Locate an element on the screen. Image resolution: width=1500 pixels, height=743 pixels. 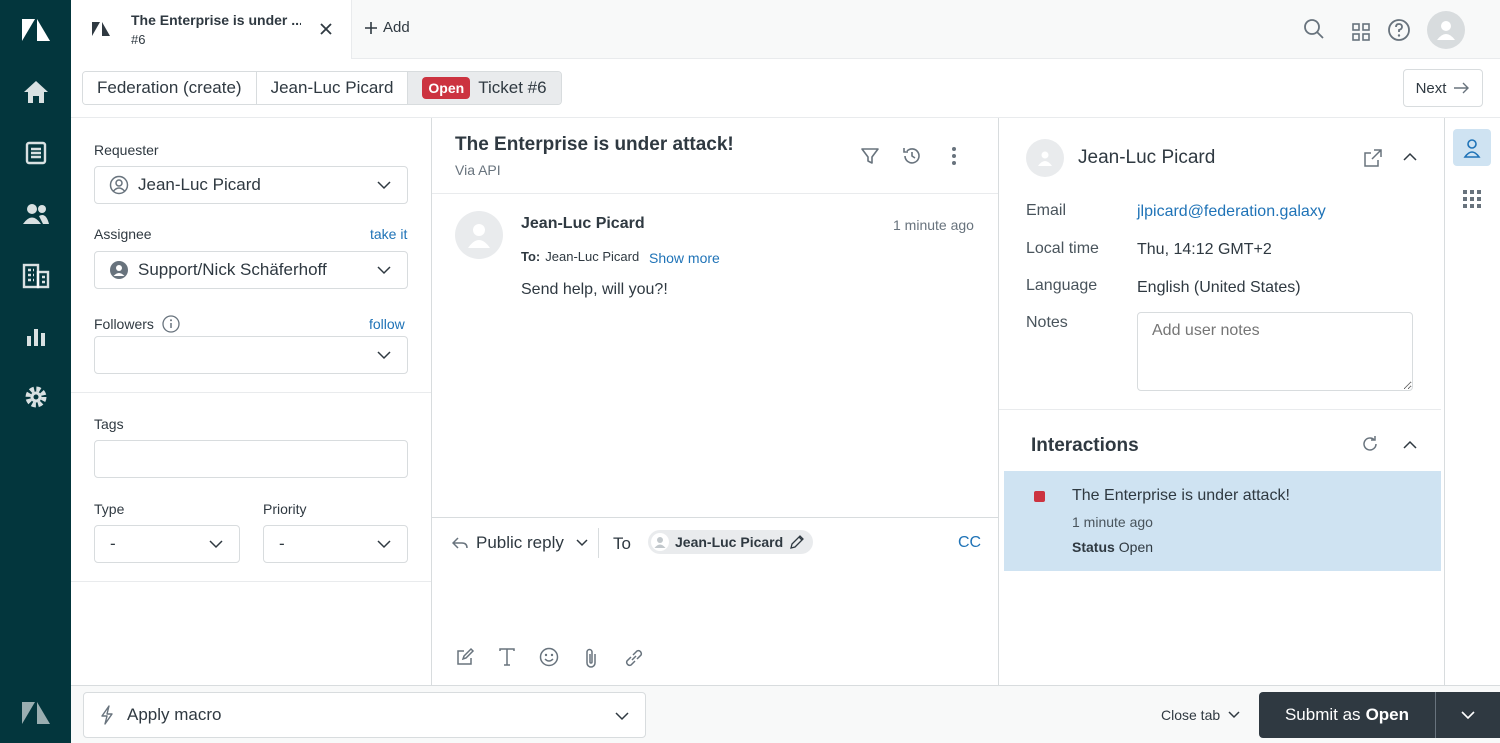
search-icon is located at coordinates (1314, 29).